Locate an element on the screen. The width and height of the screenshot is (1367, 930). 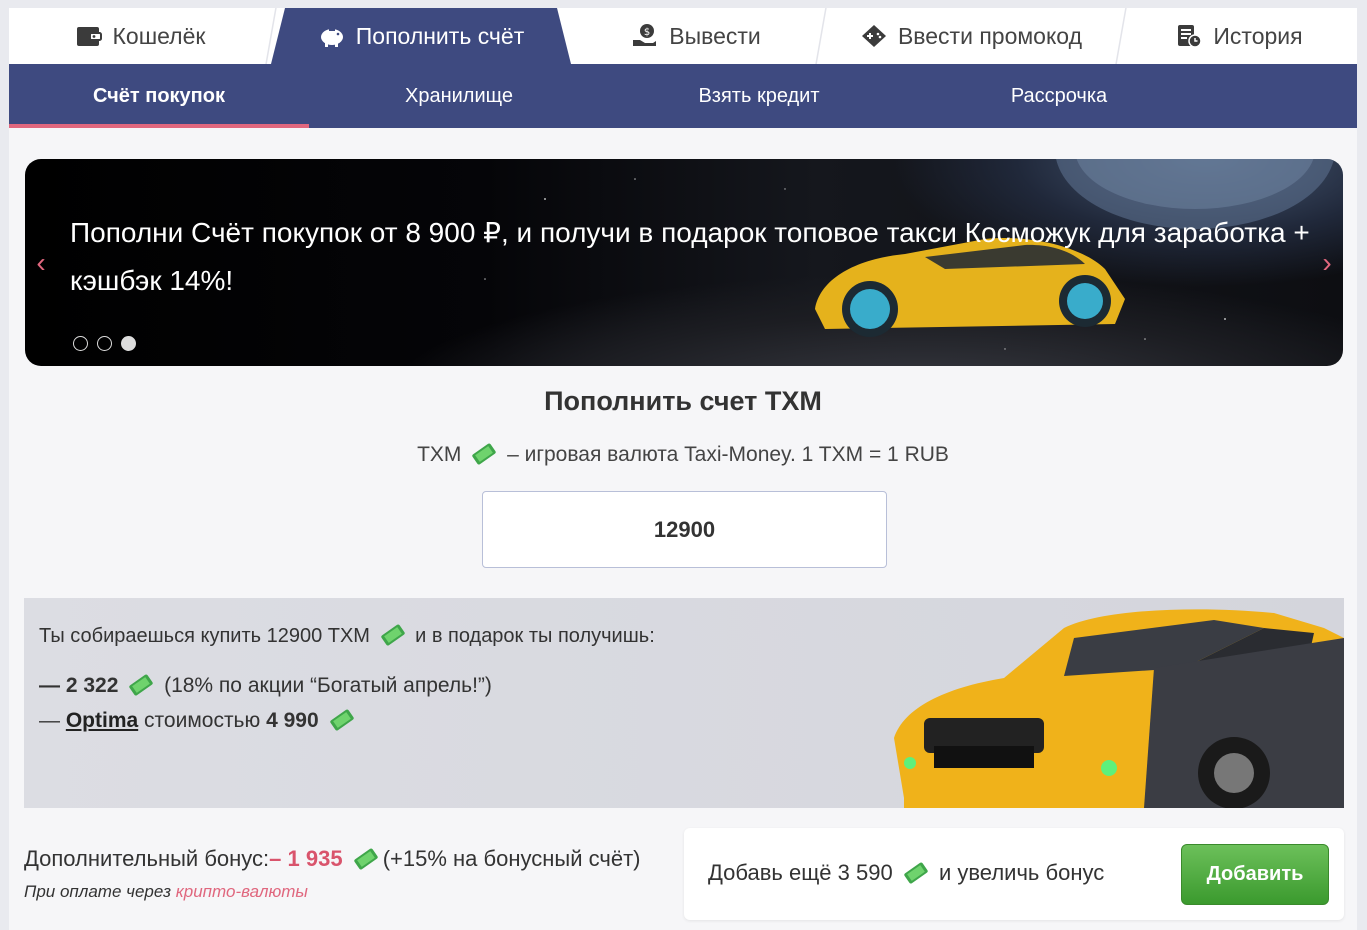
tab-deposit: Пополнить счёт is located at coordinates (421, 36).